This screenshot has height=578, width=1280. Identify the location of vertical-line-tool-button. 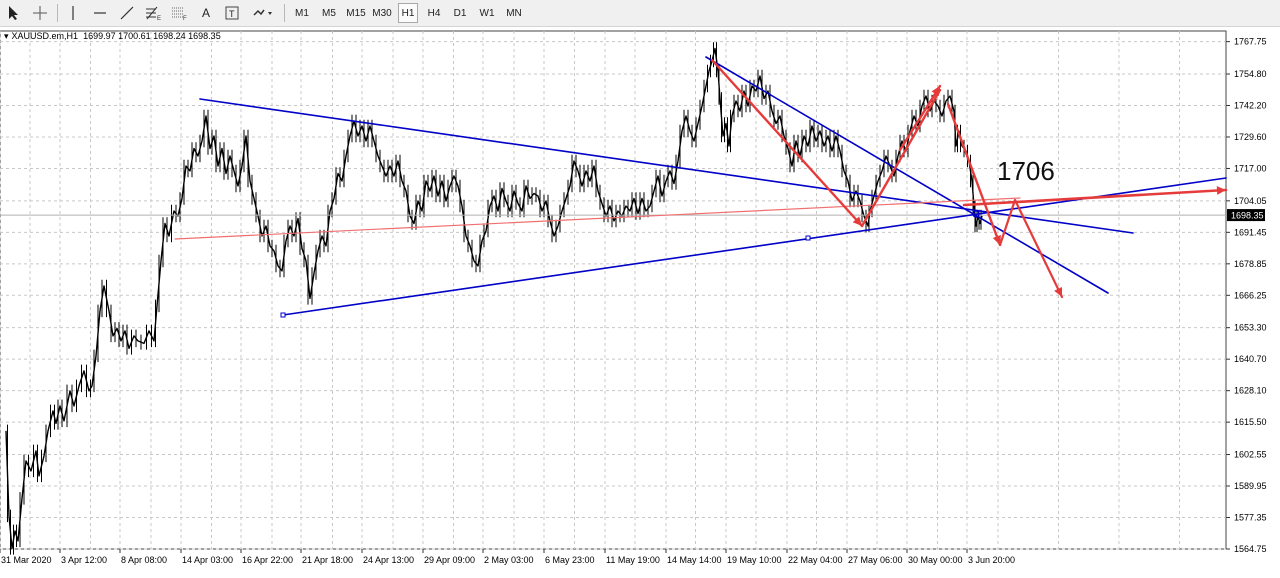
(73, 13).